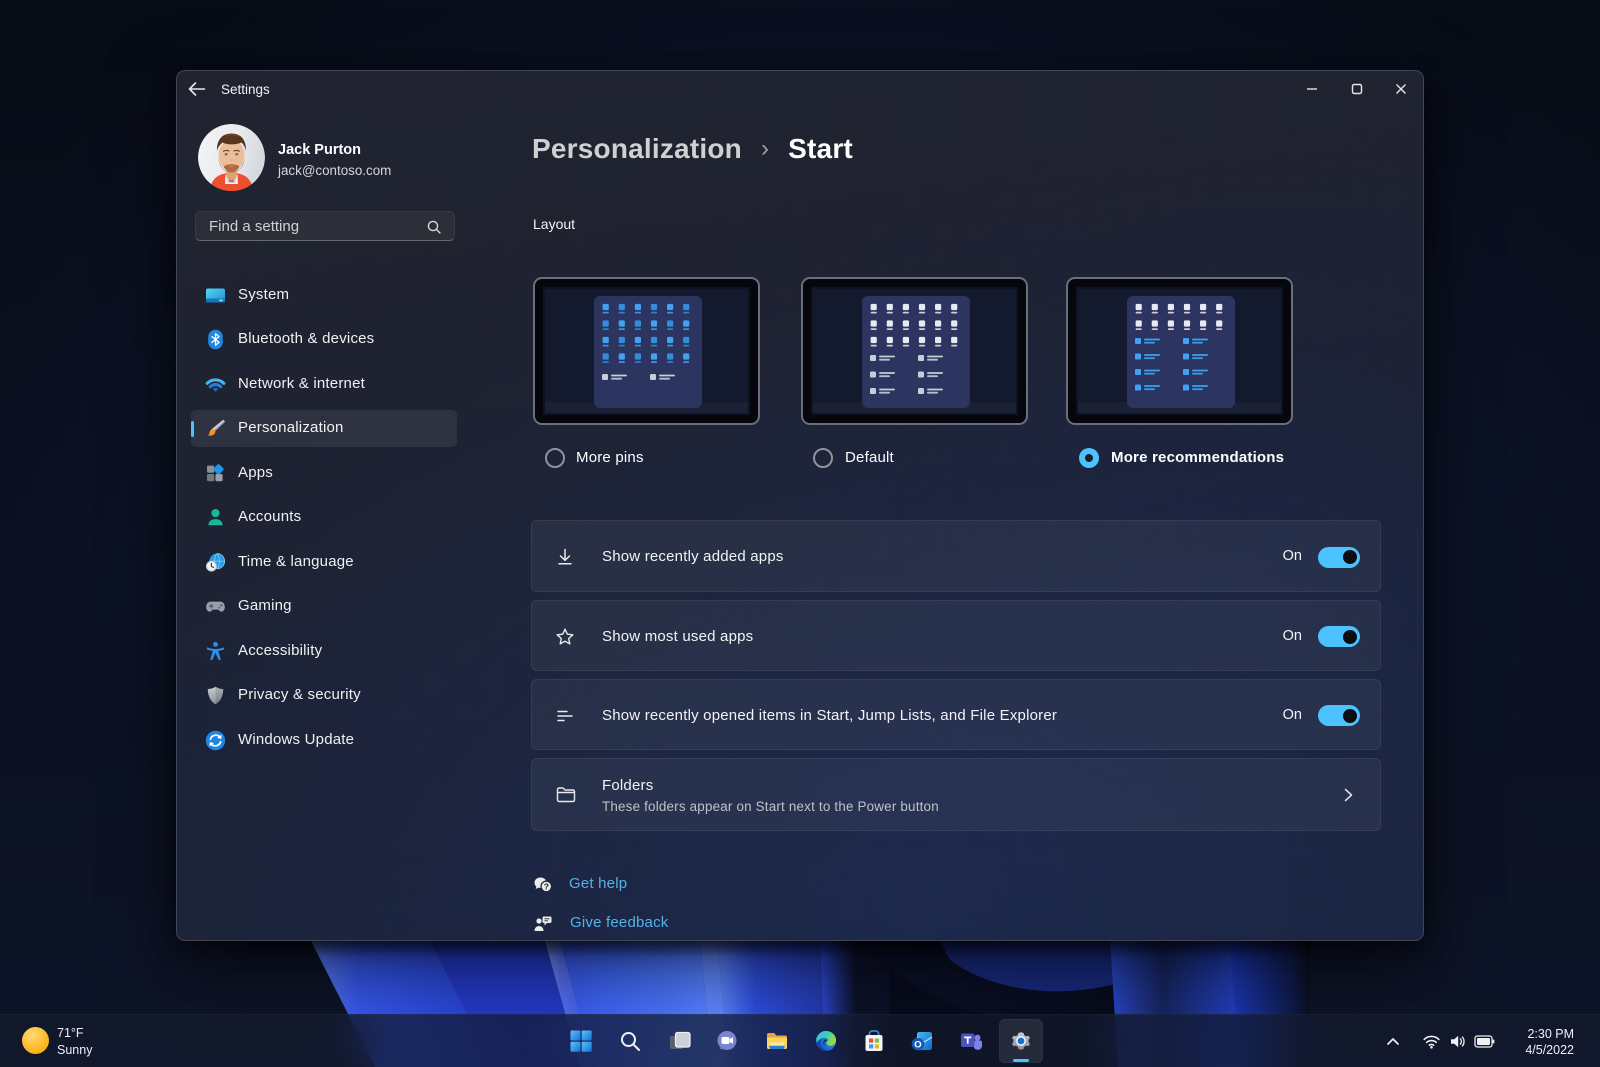 Image resolution: width=1600 pixels, height=1067 pixels. Describe the element at coordinates (917, 1044) in the screenshot. I see `svg-text: O` at that location.